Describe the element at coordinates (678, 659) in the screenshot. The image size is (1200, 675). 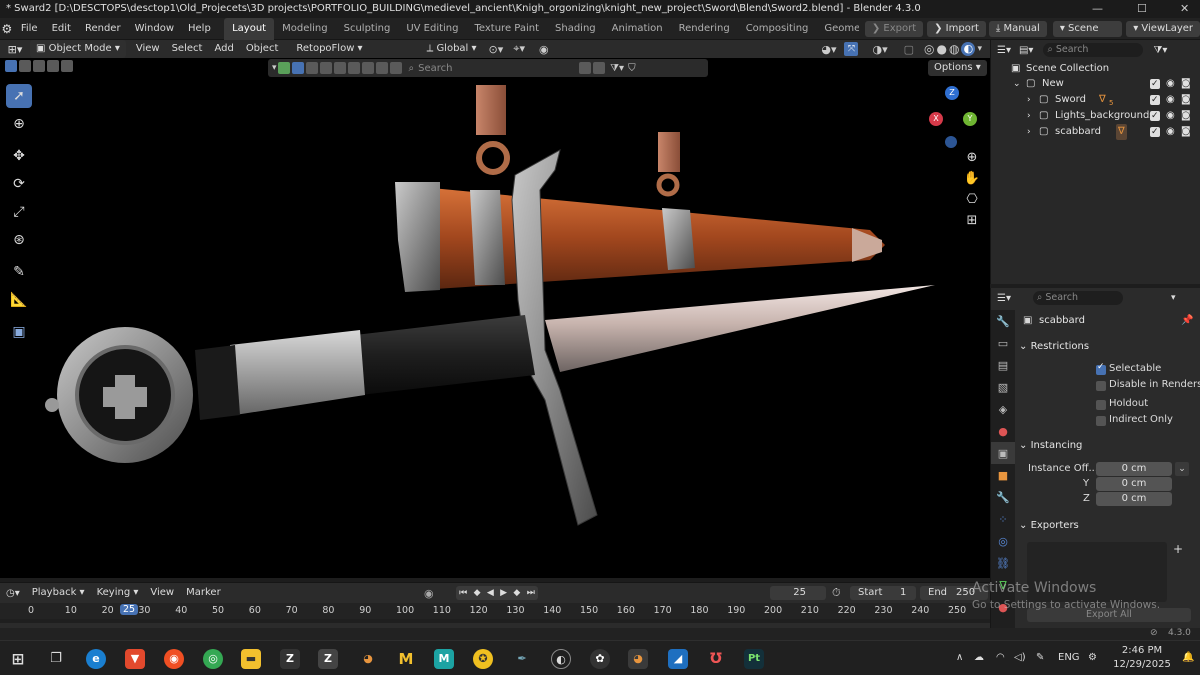
I see `app-blue-icon: ◢` at that location.